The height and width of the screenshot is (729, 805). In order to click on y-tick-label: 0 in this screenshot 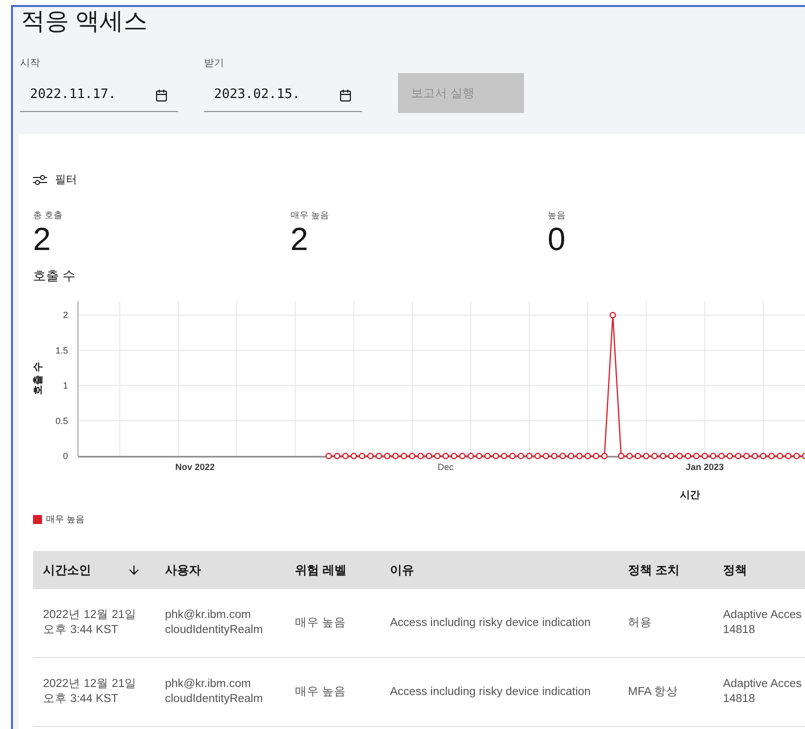, I will do `click(65, 455)`.